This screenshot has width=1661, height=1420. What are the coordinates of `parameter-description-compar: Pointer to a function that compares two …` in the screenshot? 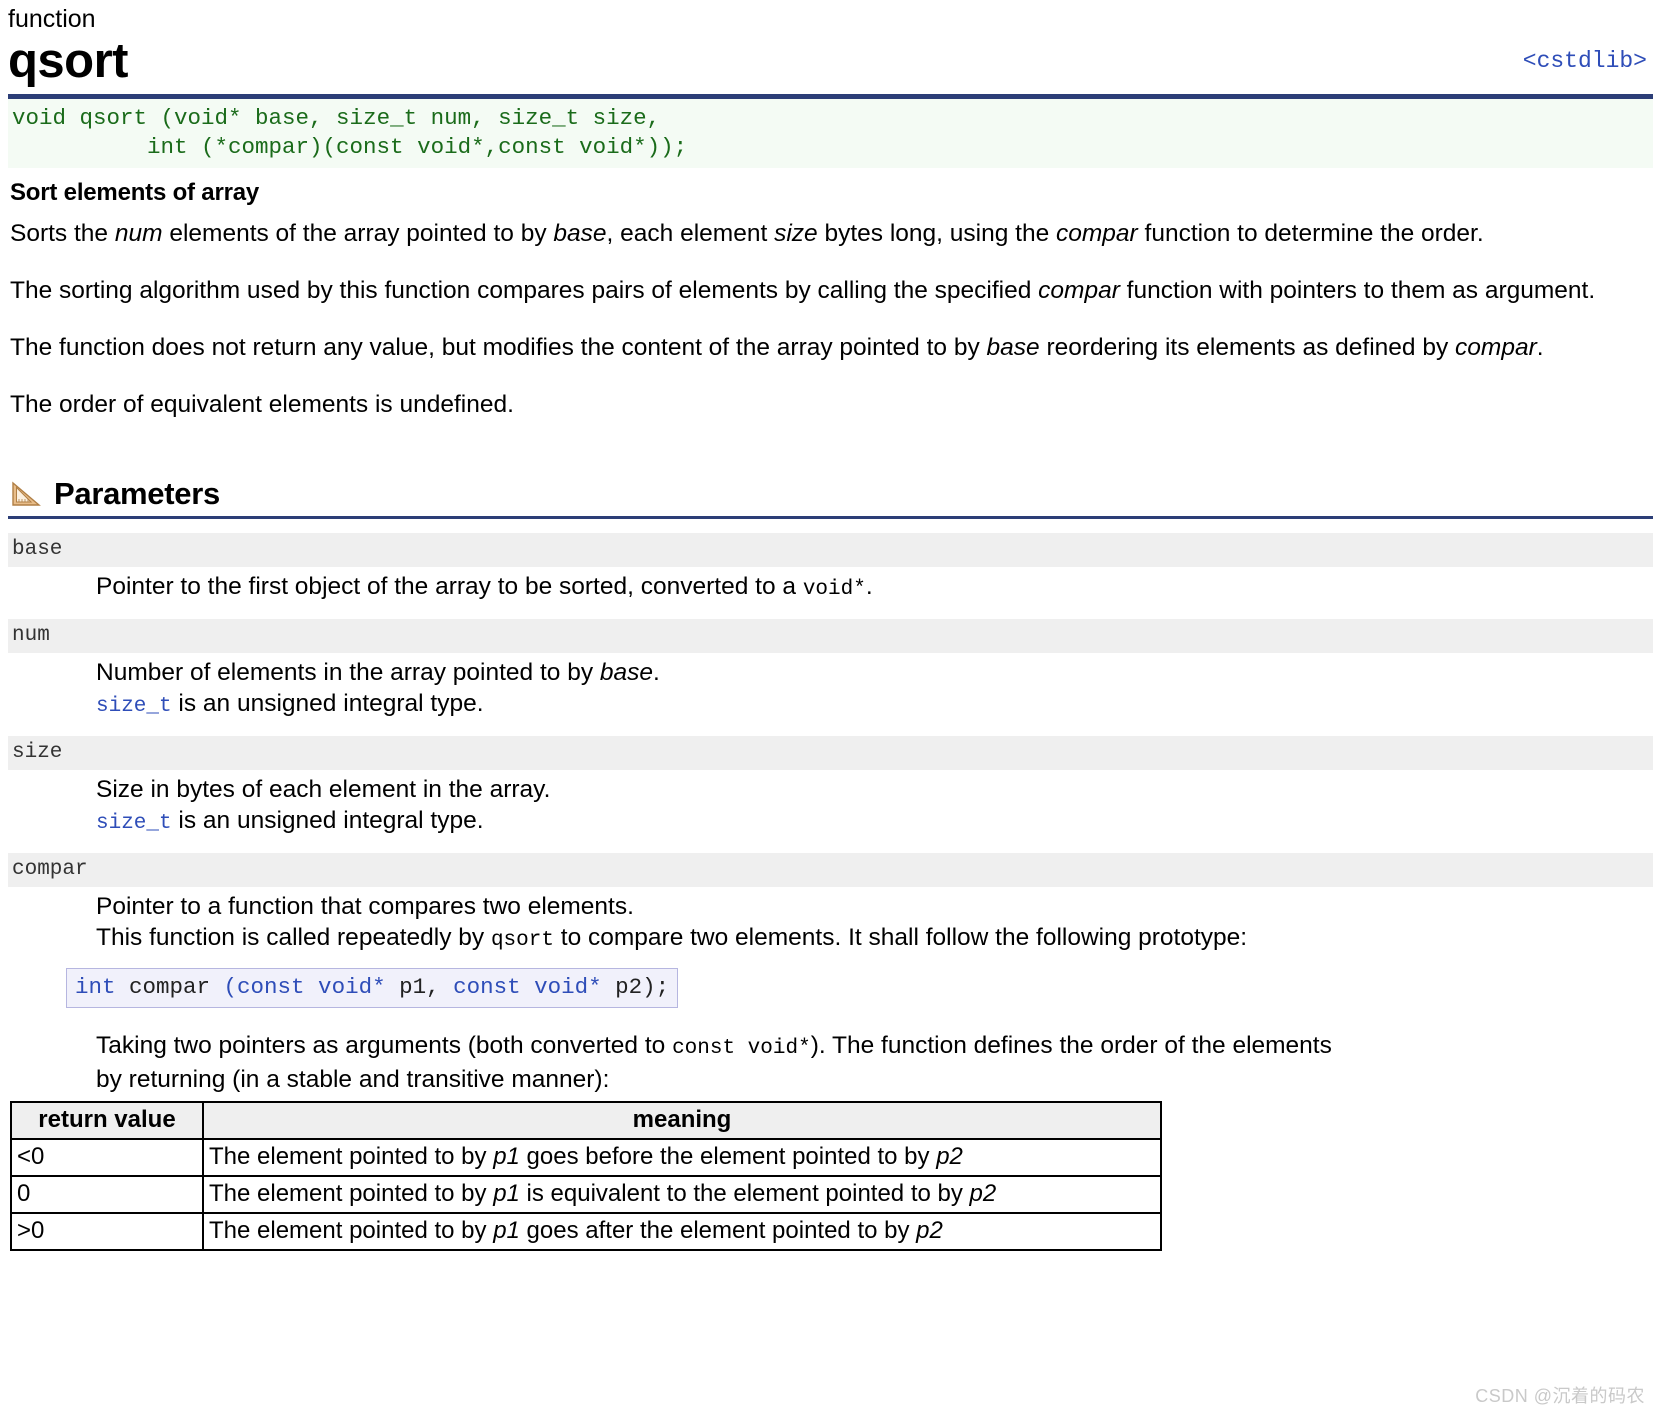 It's located at (874, 921).